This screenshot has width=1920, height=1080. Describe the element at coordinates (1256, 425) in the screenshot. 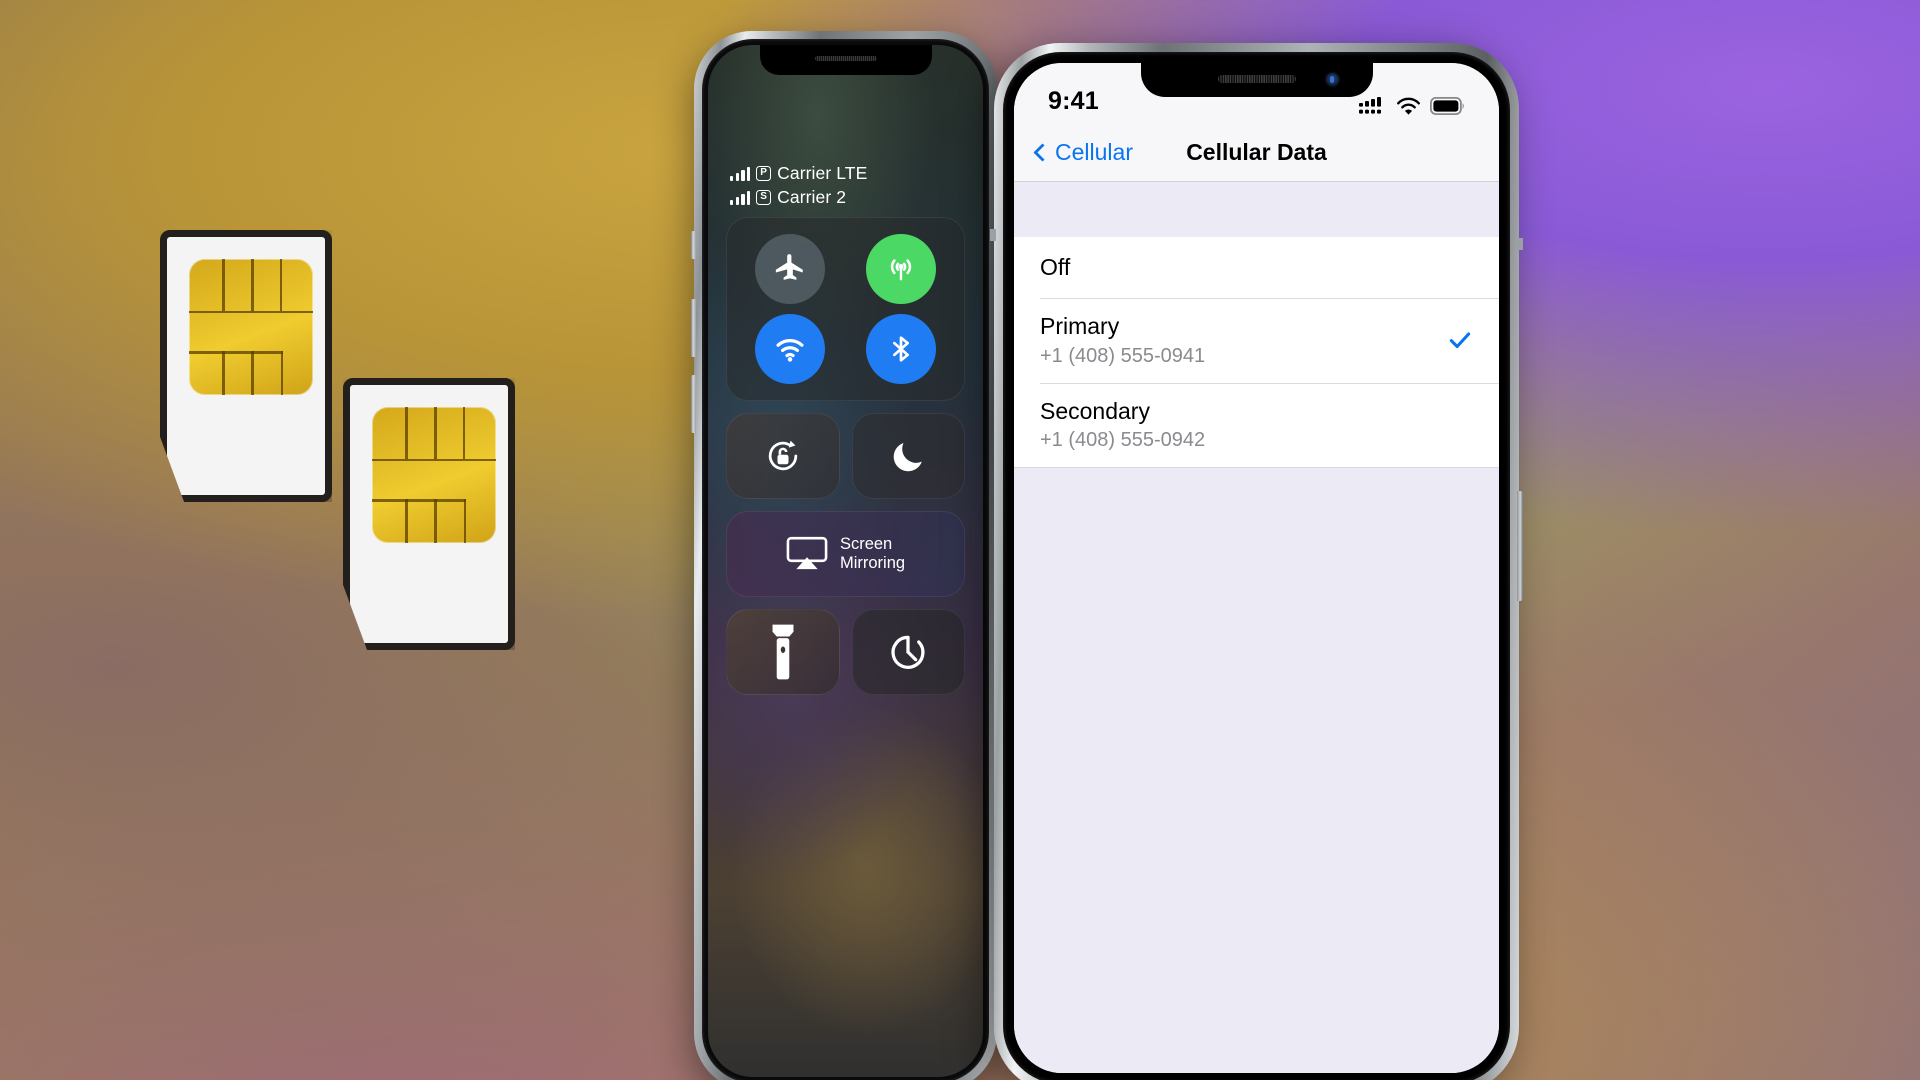

I see `list-item-secondary: Secondary +1 (408) 555-0942` at that location.